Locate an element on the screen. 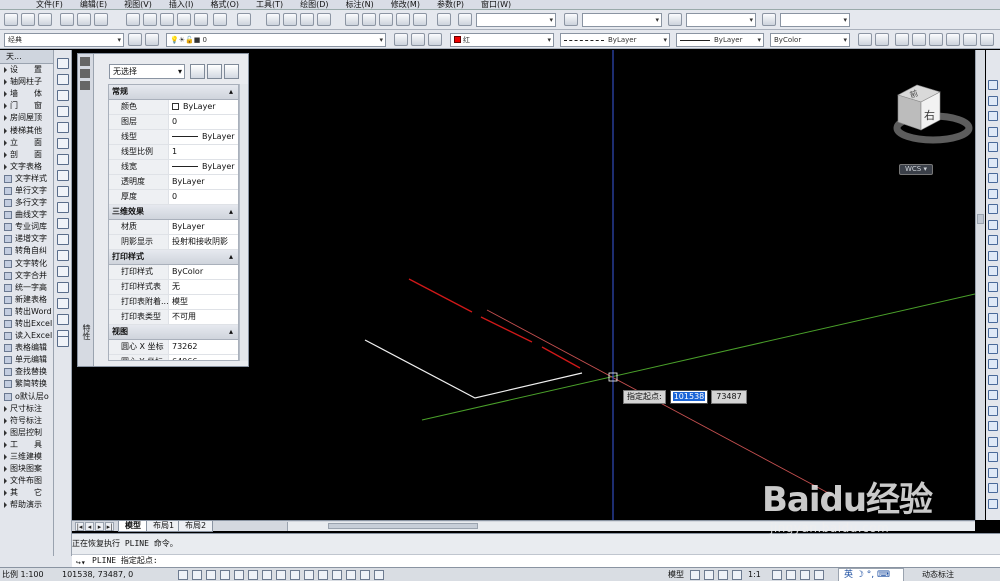  markup-icon is located at coordinates (420, 19).